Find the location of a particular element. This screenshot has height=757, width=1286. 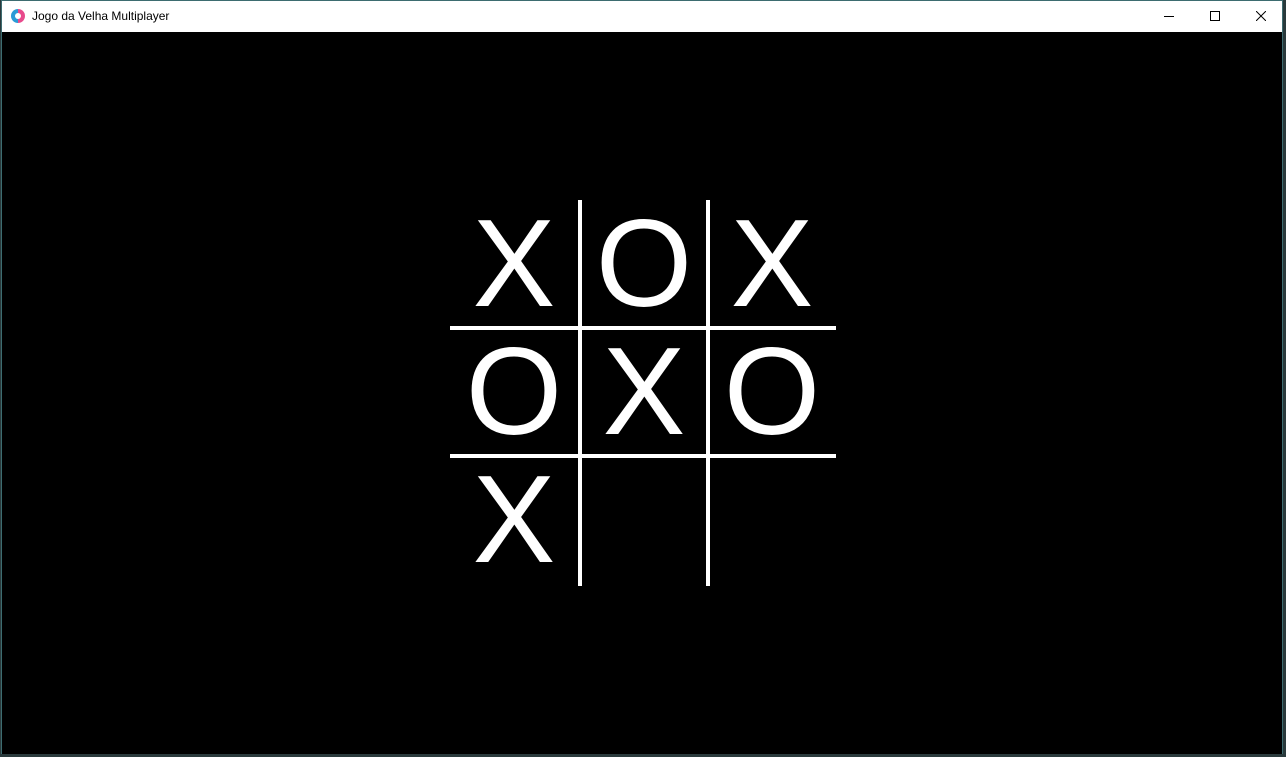

board-cell-5: O is located at coordinates (772, 392).